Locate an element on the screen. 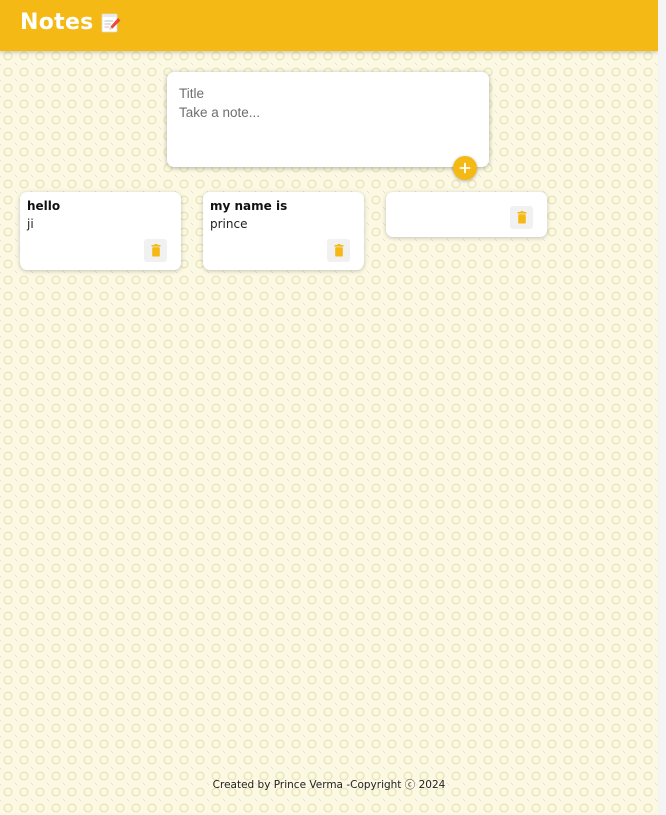 The height and width of the screenshot is (815, 666). note-content: prince is located at coordinates (229, 224).